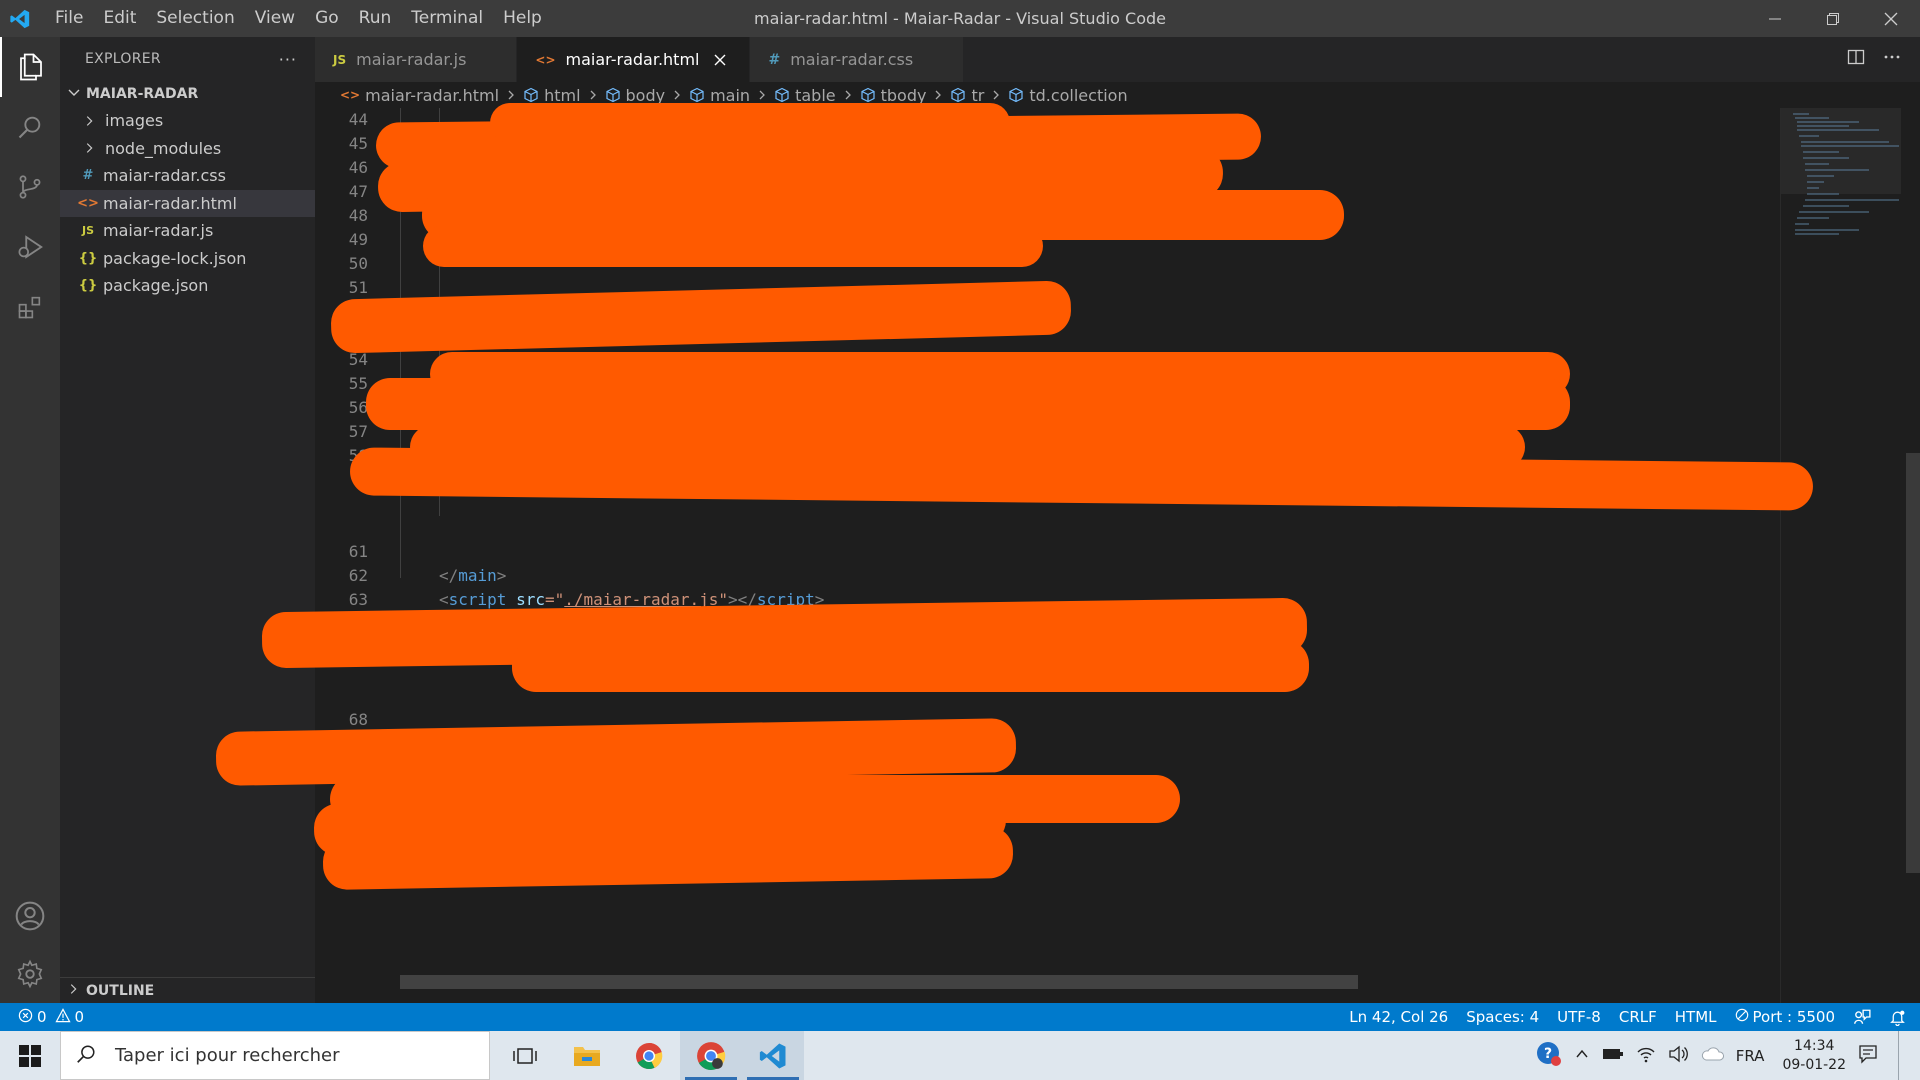 Image resolution: width=1920 pixels, height=1080 pixels. What do you see at coordinates (1502, 1017) in the screenshot?
I see `indentation: Spaces: 4` at bounding box center [1502, 1017].